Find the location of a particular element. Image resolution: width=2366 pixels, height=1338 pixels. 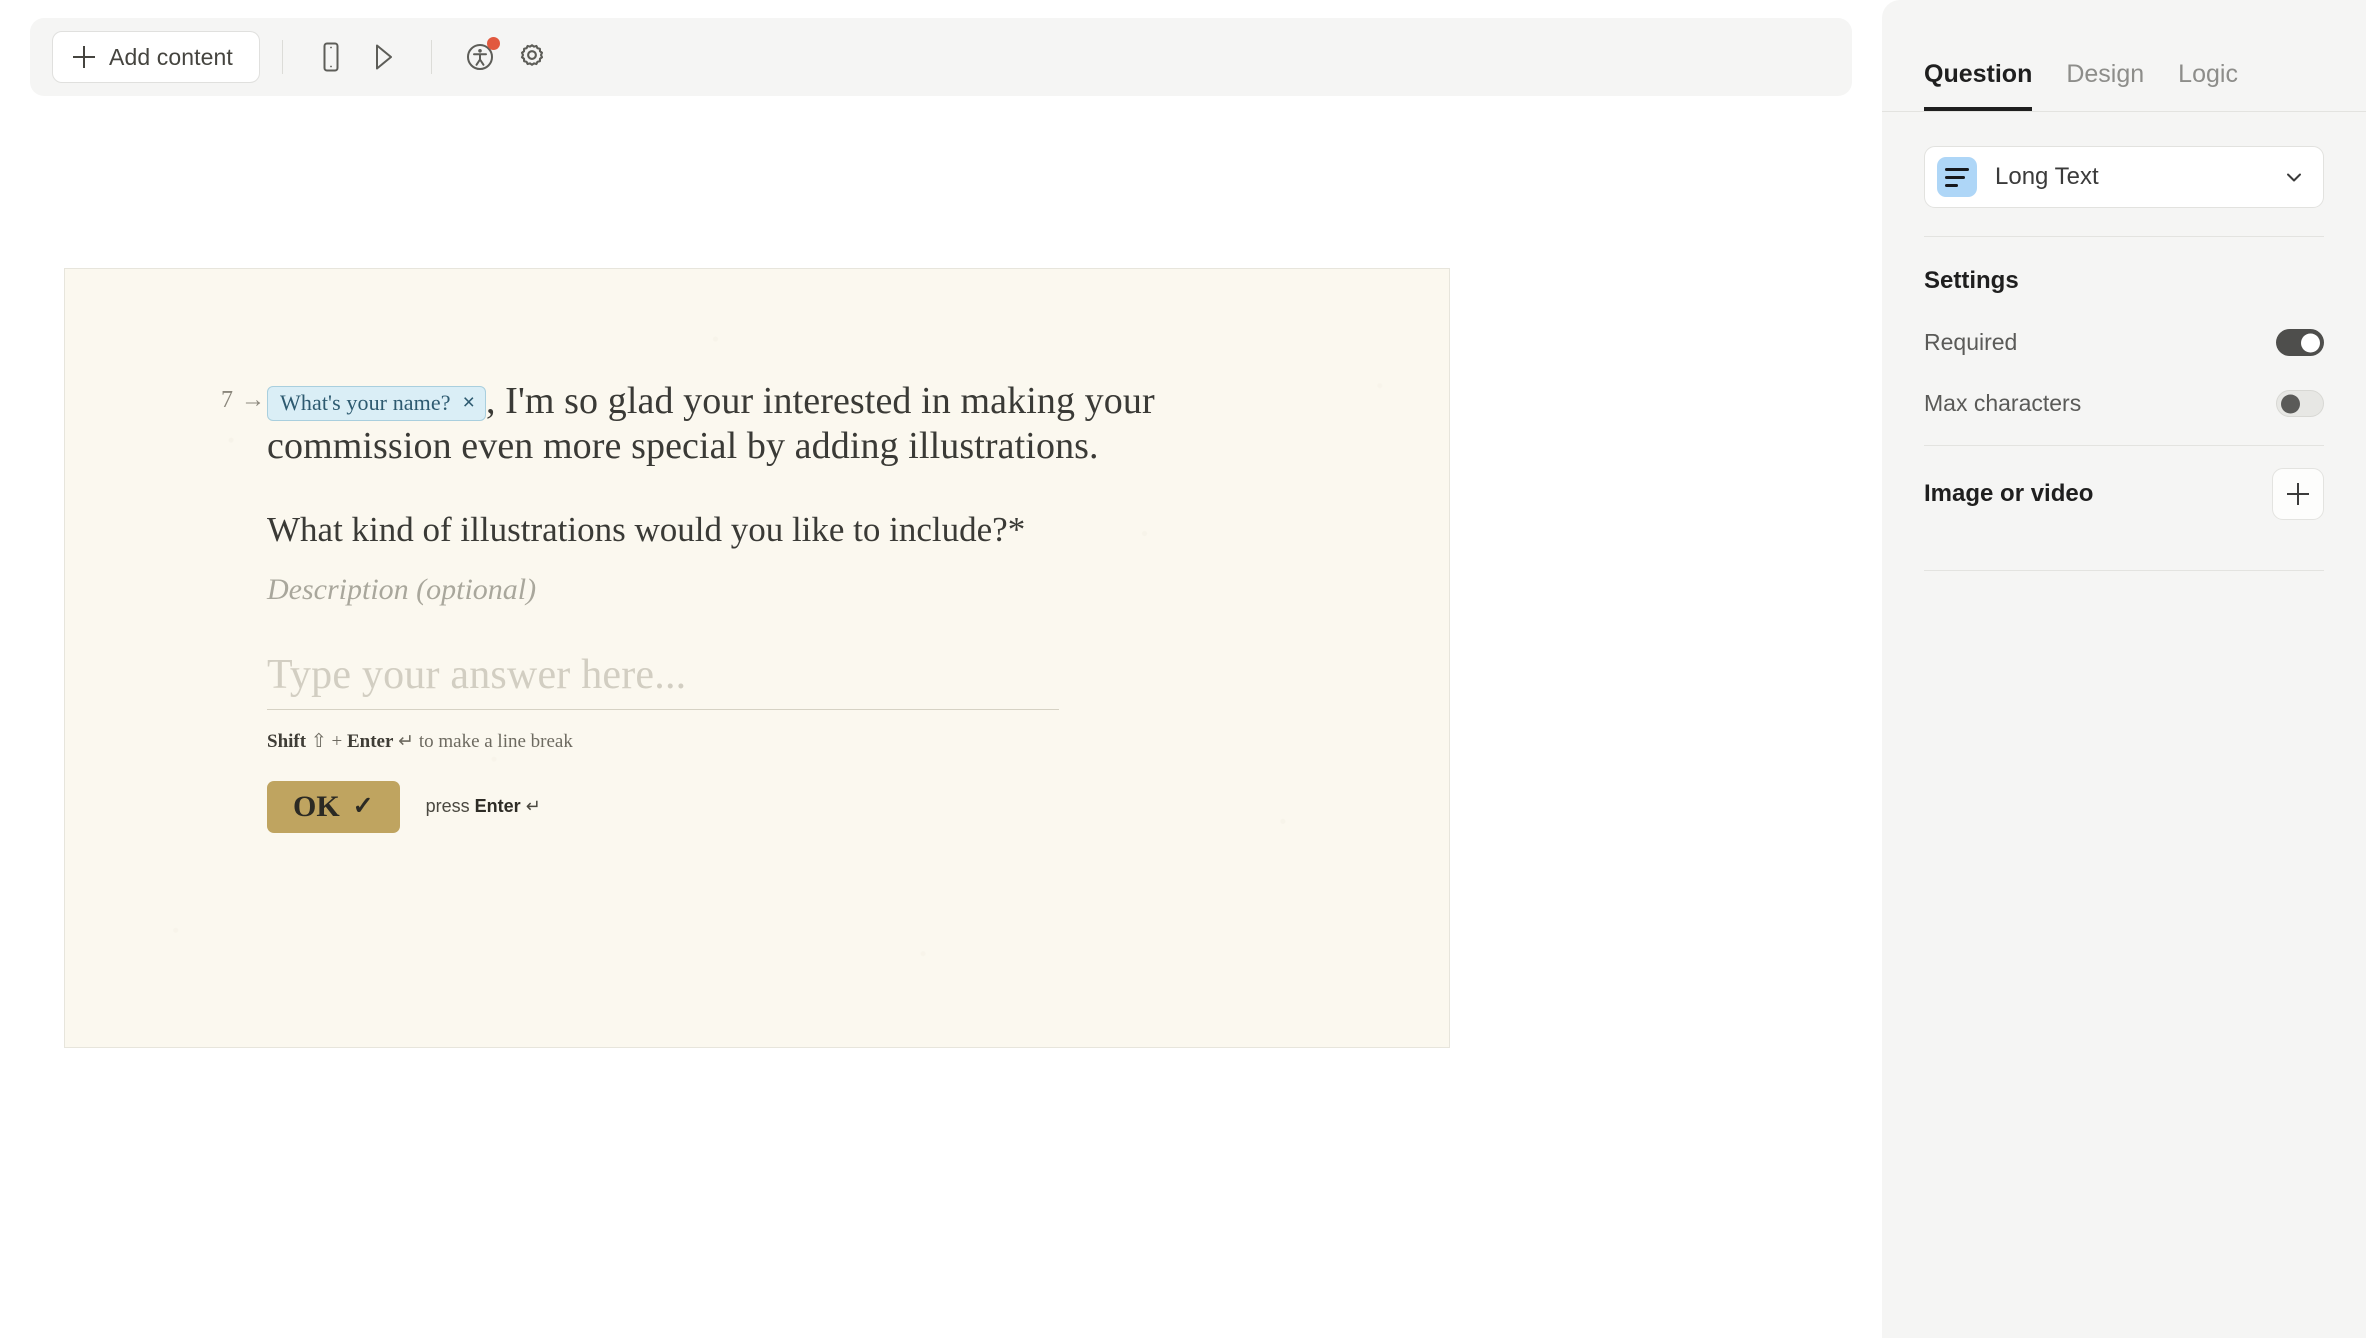

max-characters-toggle is located at coordinates (2300, 403).